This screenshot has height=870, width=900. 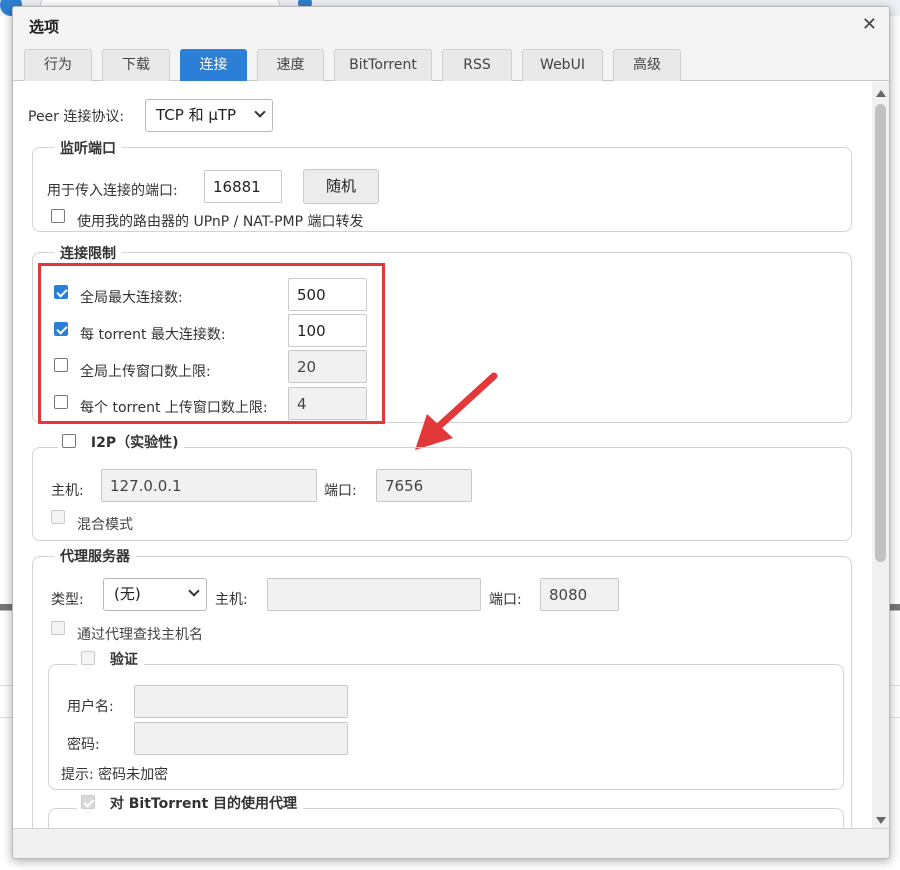 I want to click on proxy-password-label: 密码:, so click(x=83, y=745).